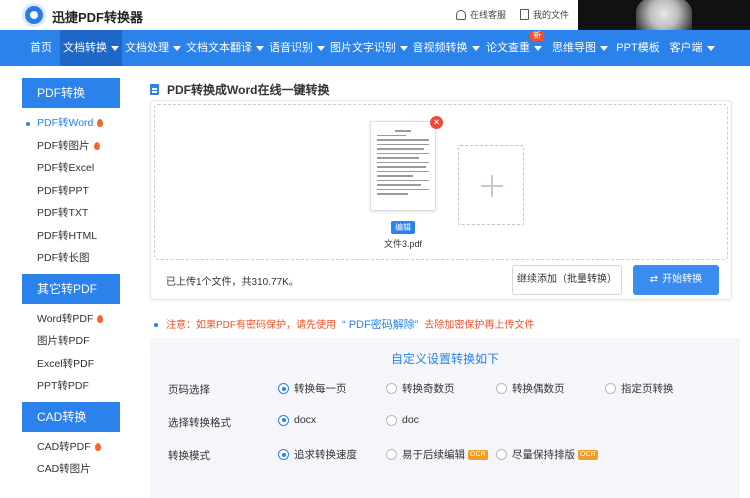  I want to click on sidebar-item: PDF转图片, so click(71, 146).